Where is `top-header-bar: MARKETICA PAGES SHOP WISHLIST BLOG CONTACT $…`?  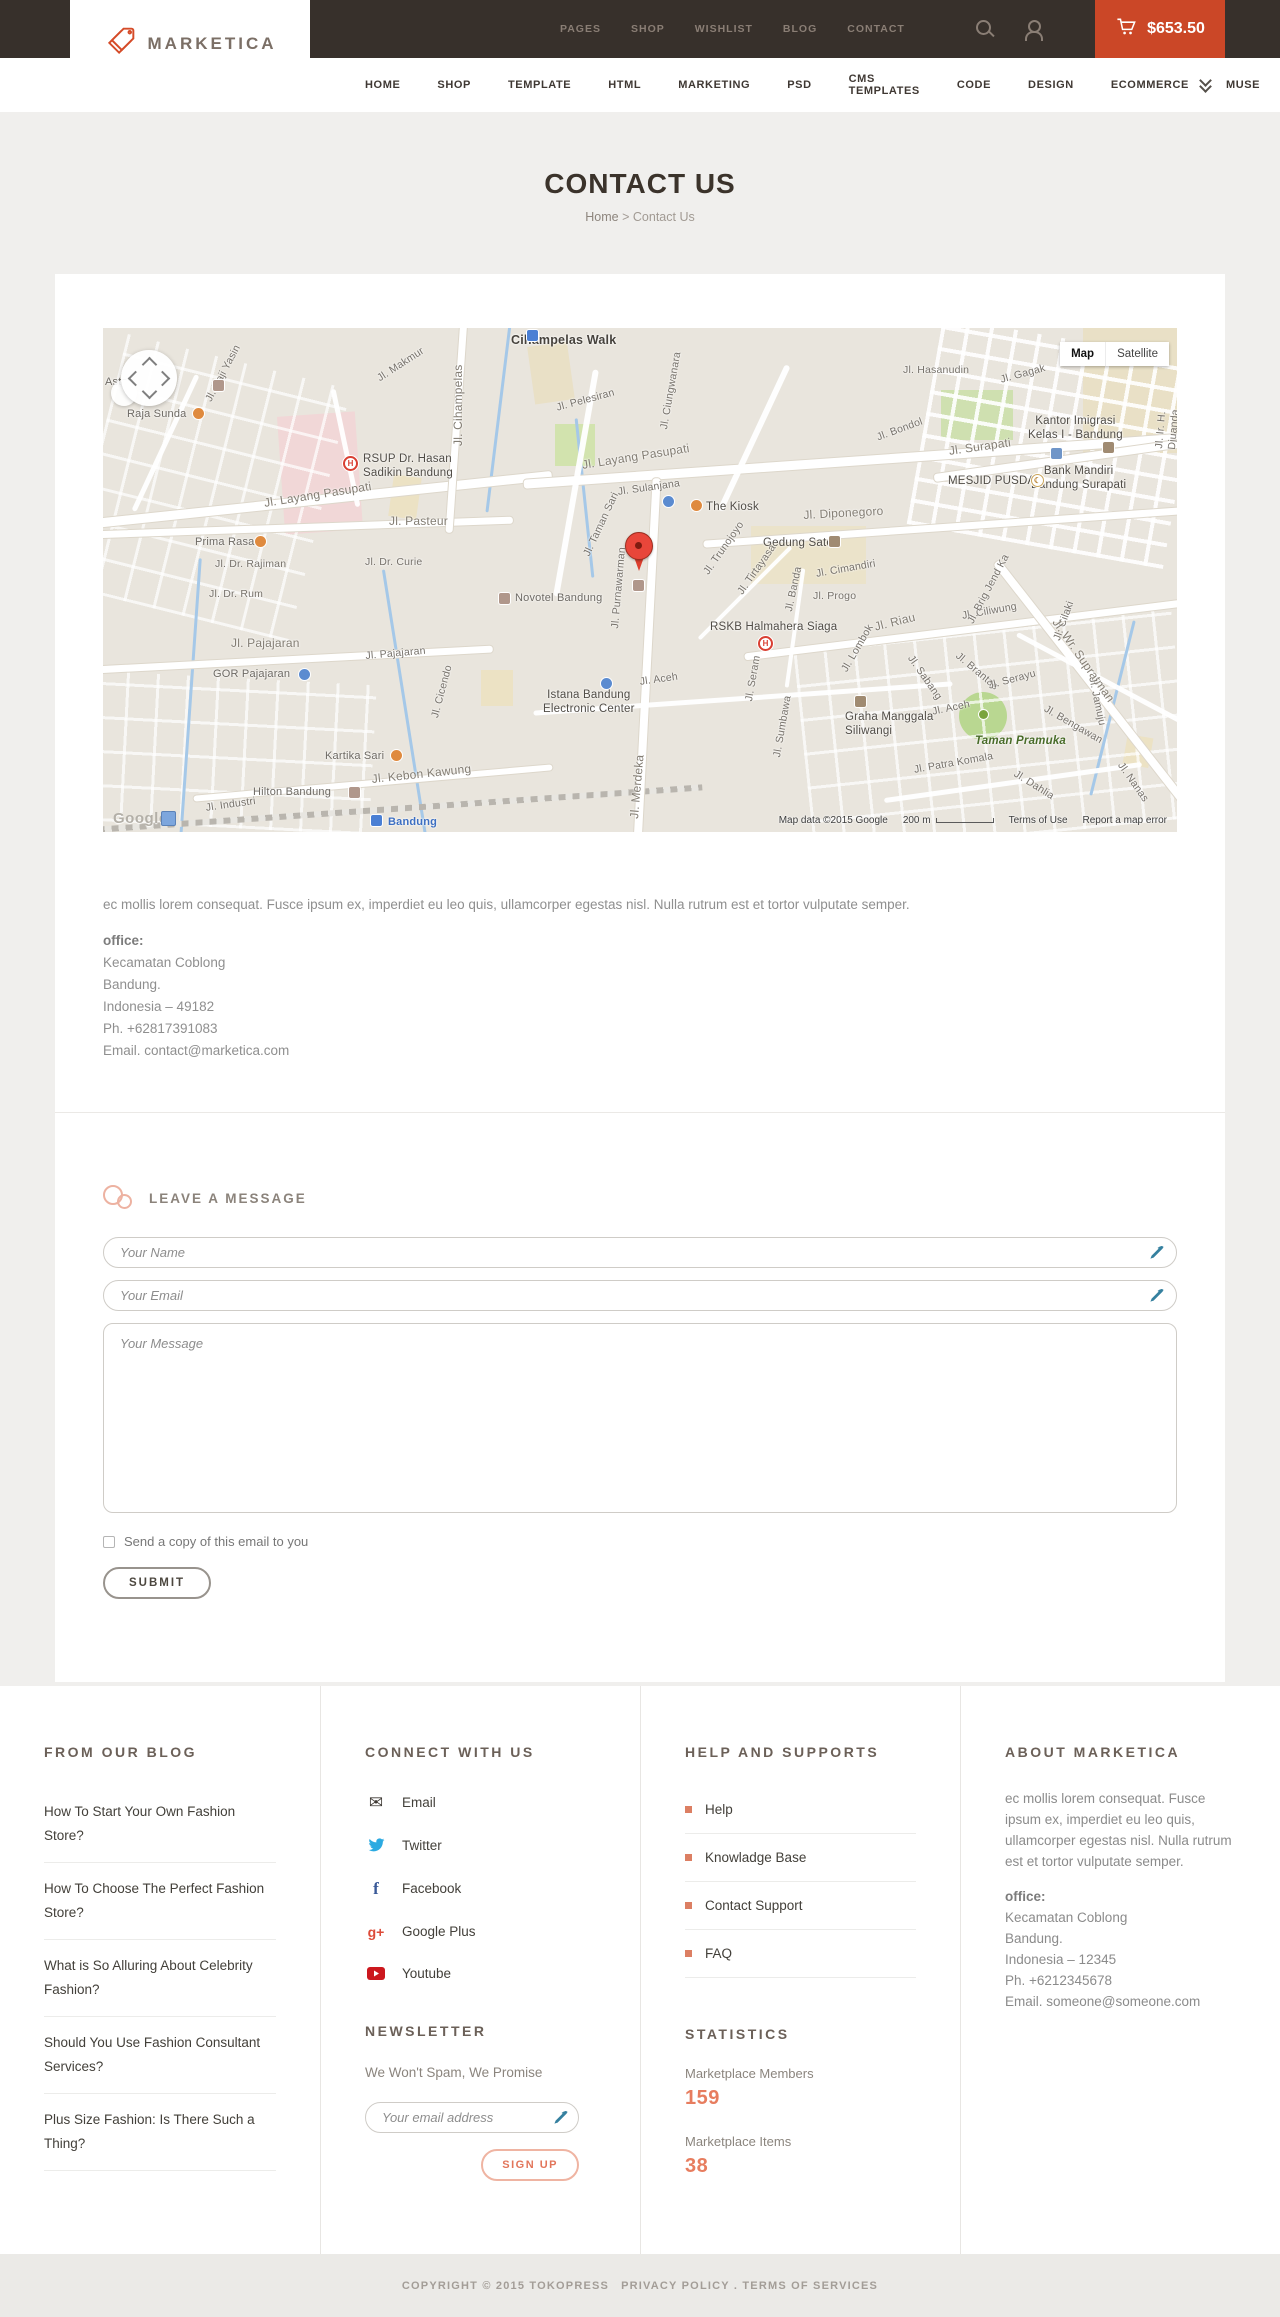 top-header-bar: MARKETICA PAGES SHOP WISHLIST BLOG CONTACT $… is located at coordinates (640, 44).